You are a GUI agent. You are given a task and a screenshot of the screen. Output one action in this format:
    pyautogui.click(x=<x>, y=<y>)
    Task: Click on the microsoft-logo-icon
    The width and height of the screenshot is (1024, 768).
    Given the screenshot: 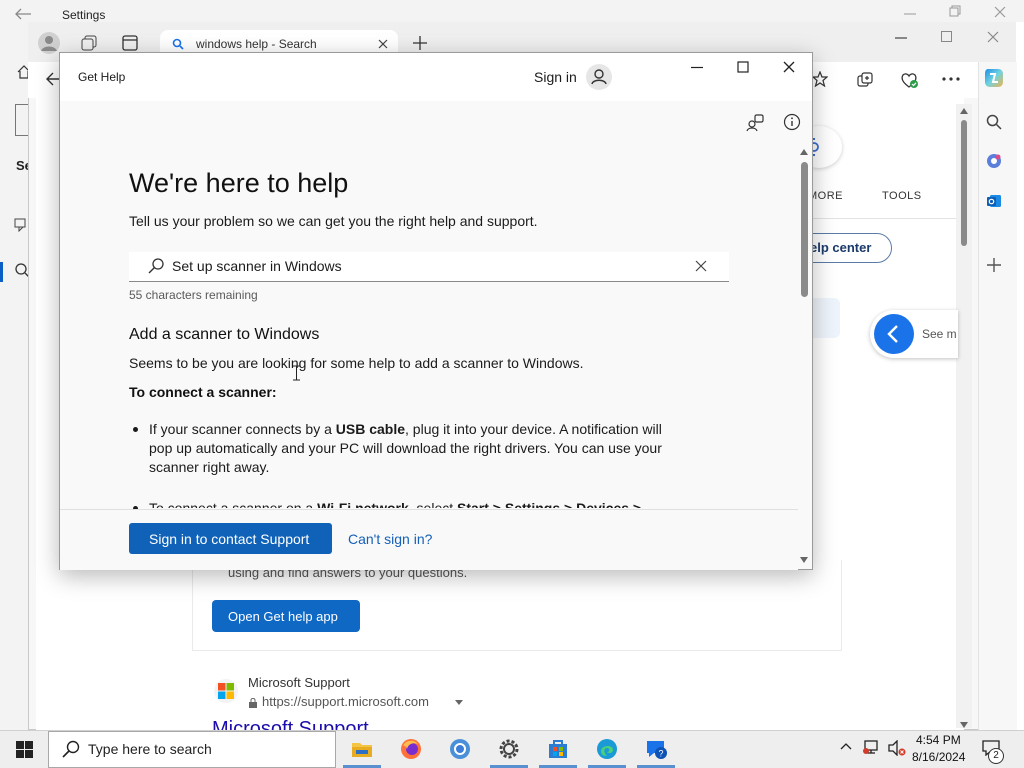 What is the action you would take?
    pyautogui.click(x=226, y=691)
    